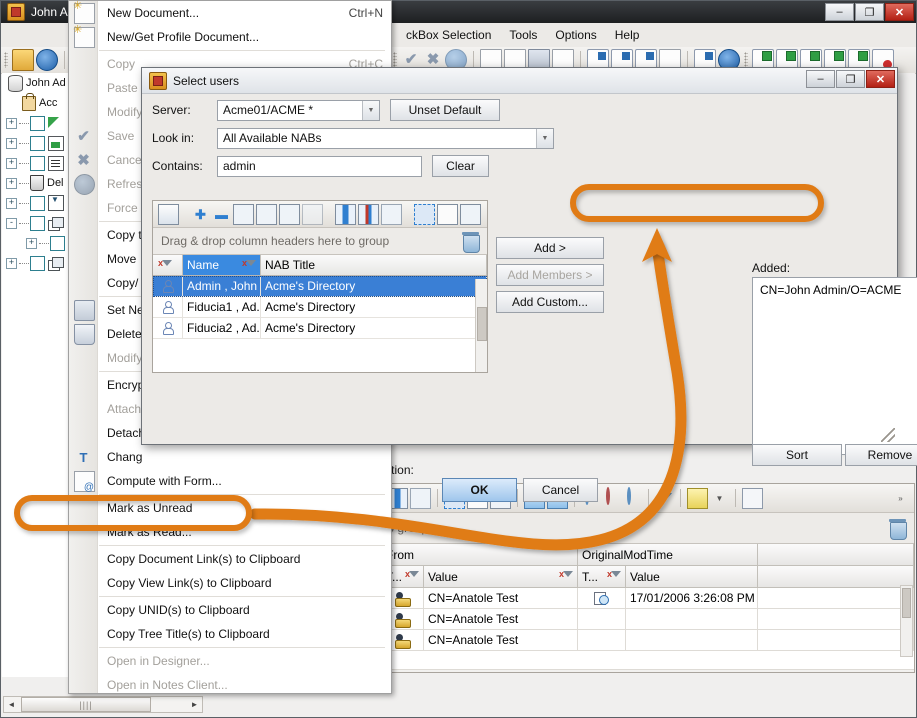  I want to click on tree-item-stack-error: +, so click(37, 263).